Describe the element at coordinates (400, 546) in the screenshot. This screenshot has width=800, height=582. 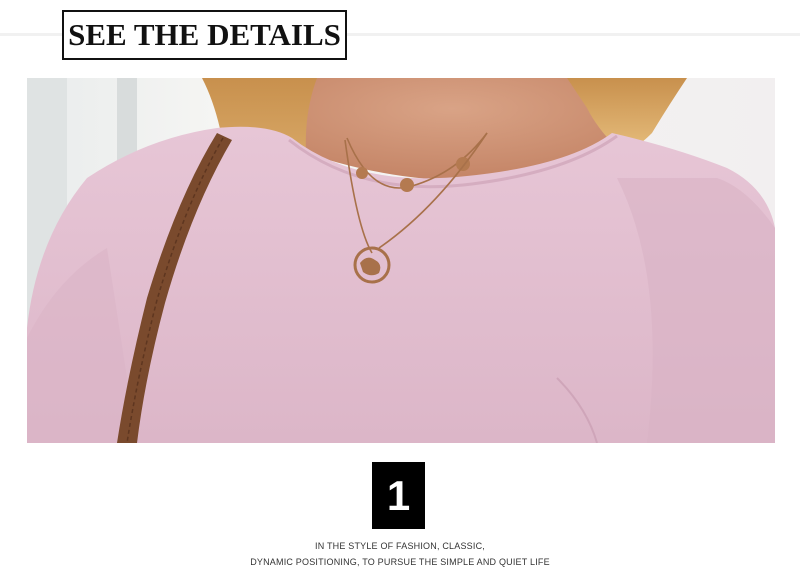
I see `detail-caption-line-1: IN THE STYLE OF FASHION, CLASSIC,` at that location.